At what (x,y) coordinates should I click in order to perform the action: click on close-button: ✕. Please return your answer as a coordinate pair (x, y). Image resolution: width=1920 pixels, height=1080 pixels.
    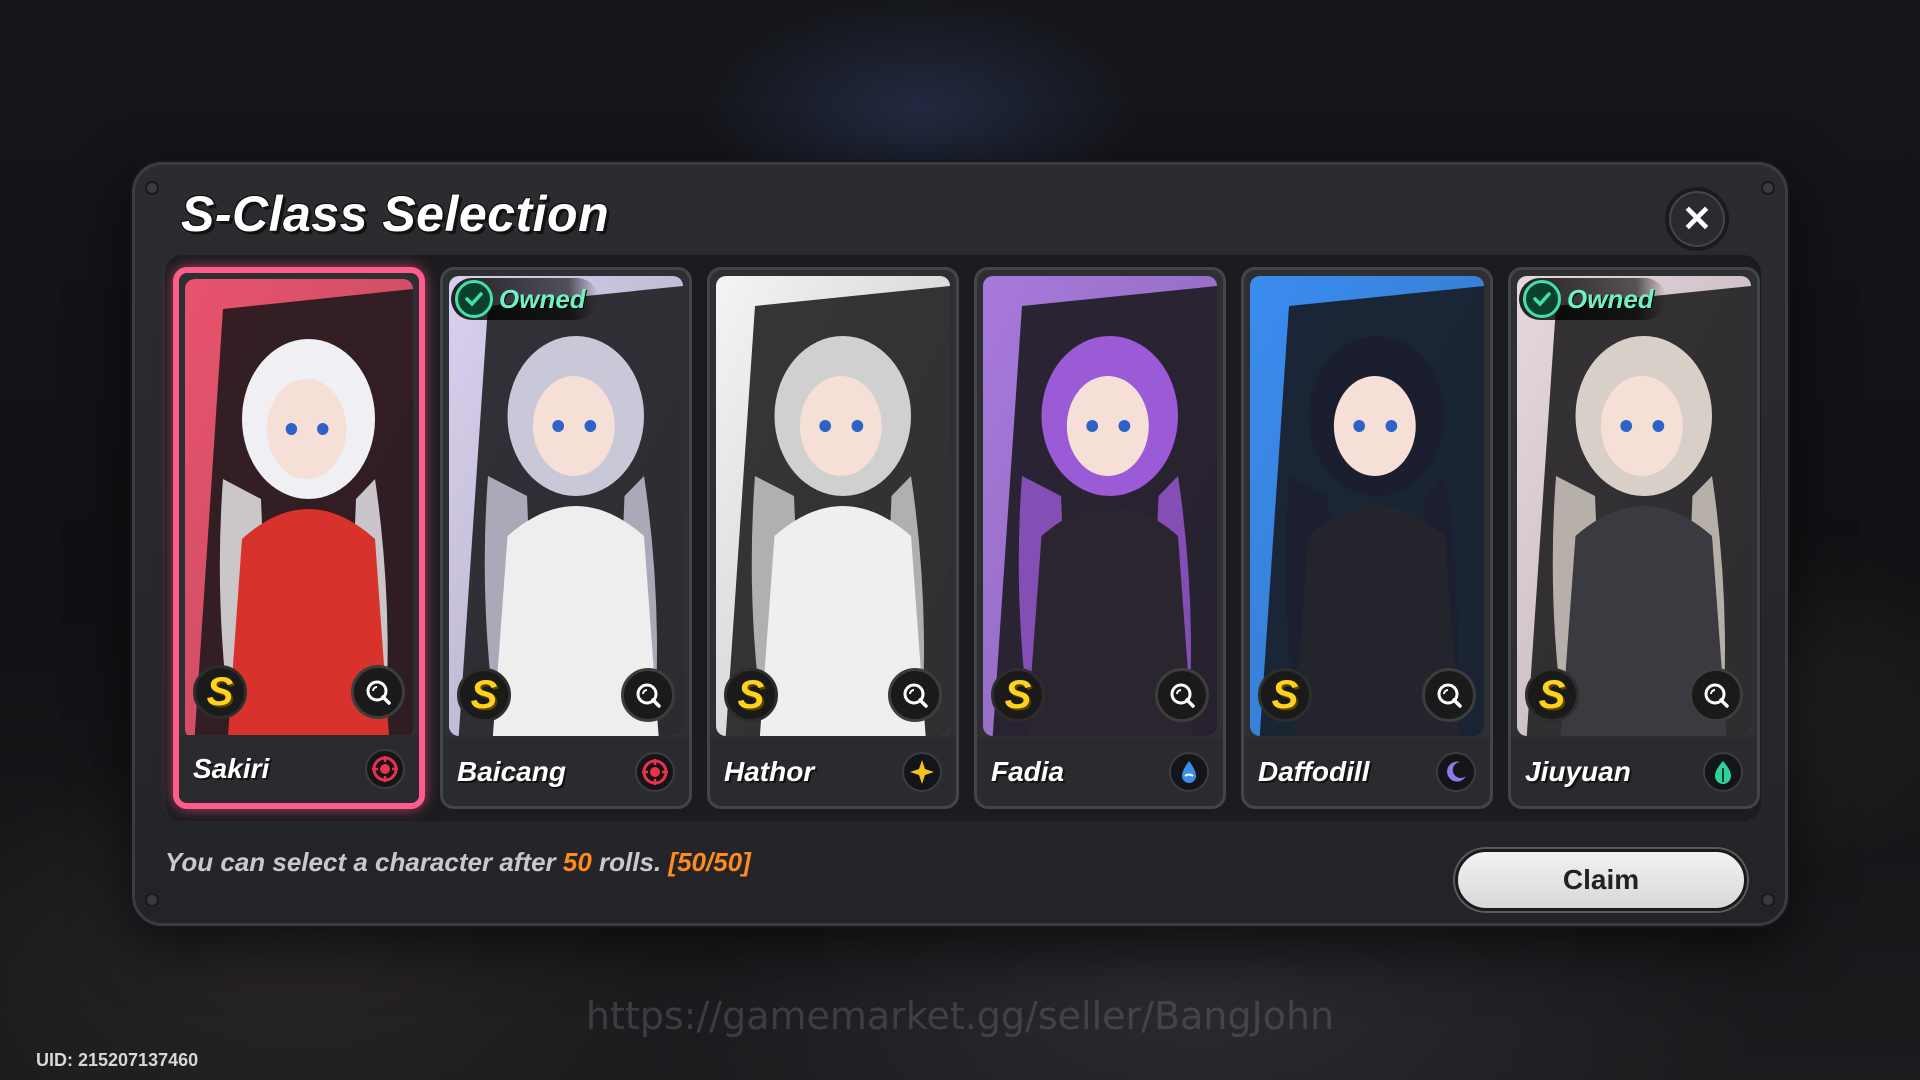
    Looking at the image, I should click on (1697, 219).